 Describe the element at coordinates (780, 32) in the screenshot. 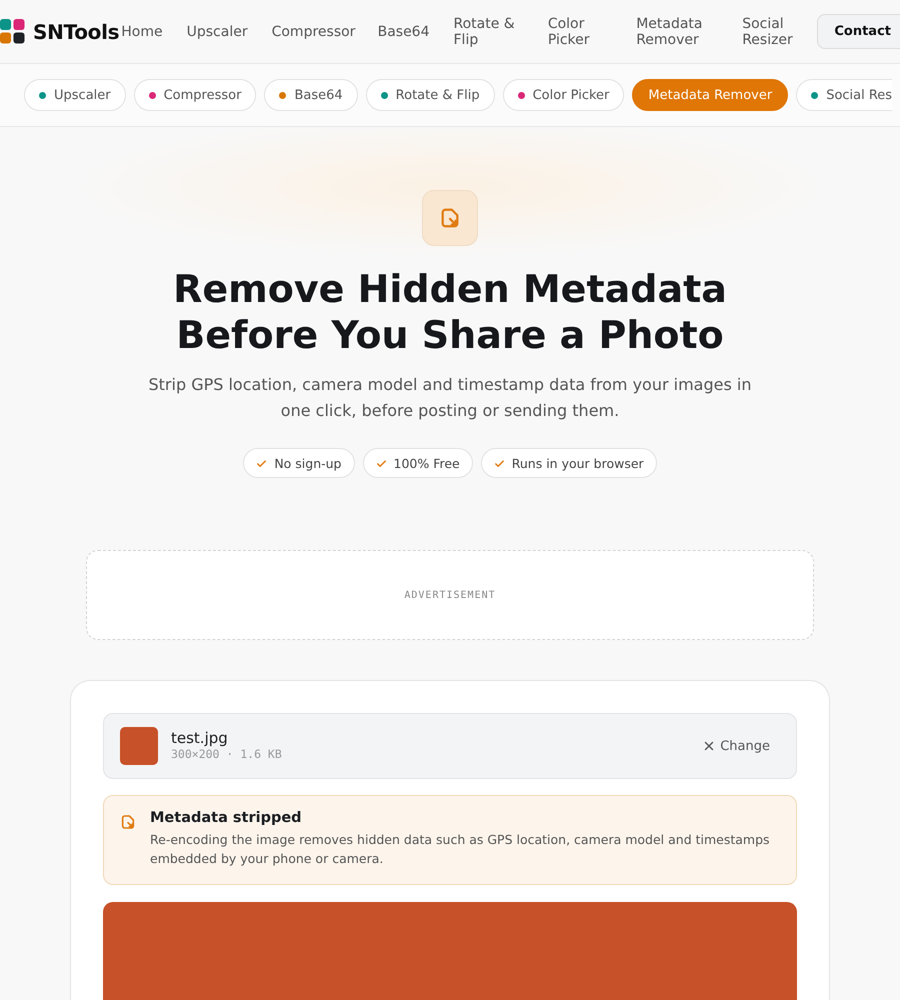

I see `nav-link: Social Resizer` at that location.